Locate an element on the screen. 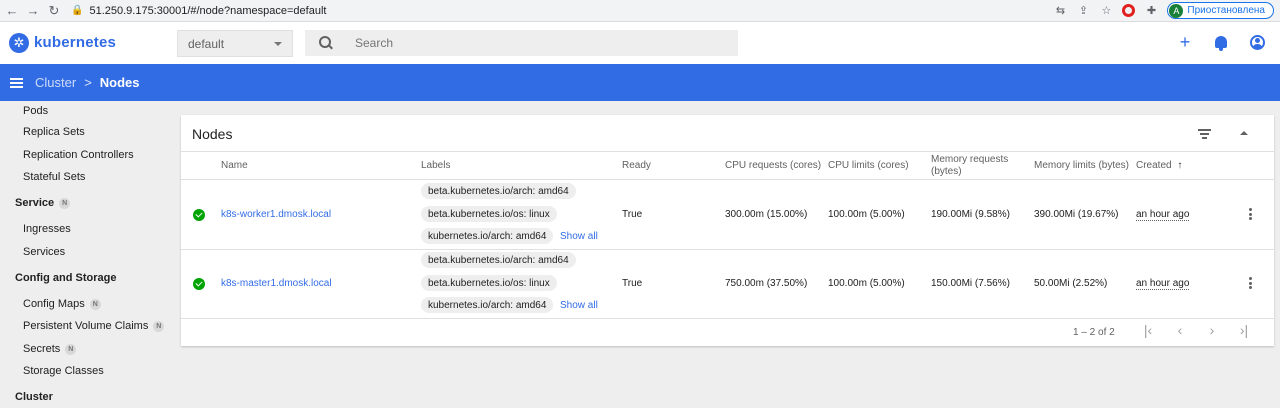  breadcrumb-cluster: Cluster is located at coordinates (55, 82).